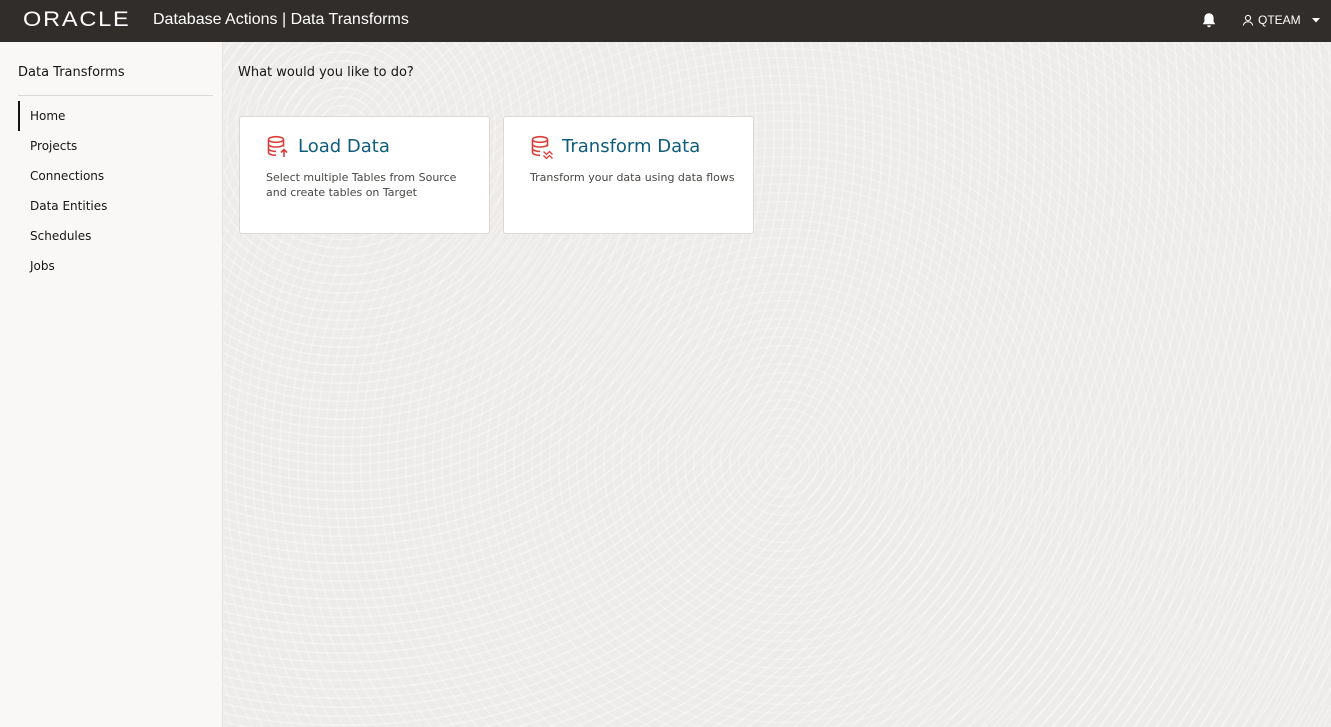  I want to click on database-load-icon, so click(277, 146).